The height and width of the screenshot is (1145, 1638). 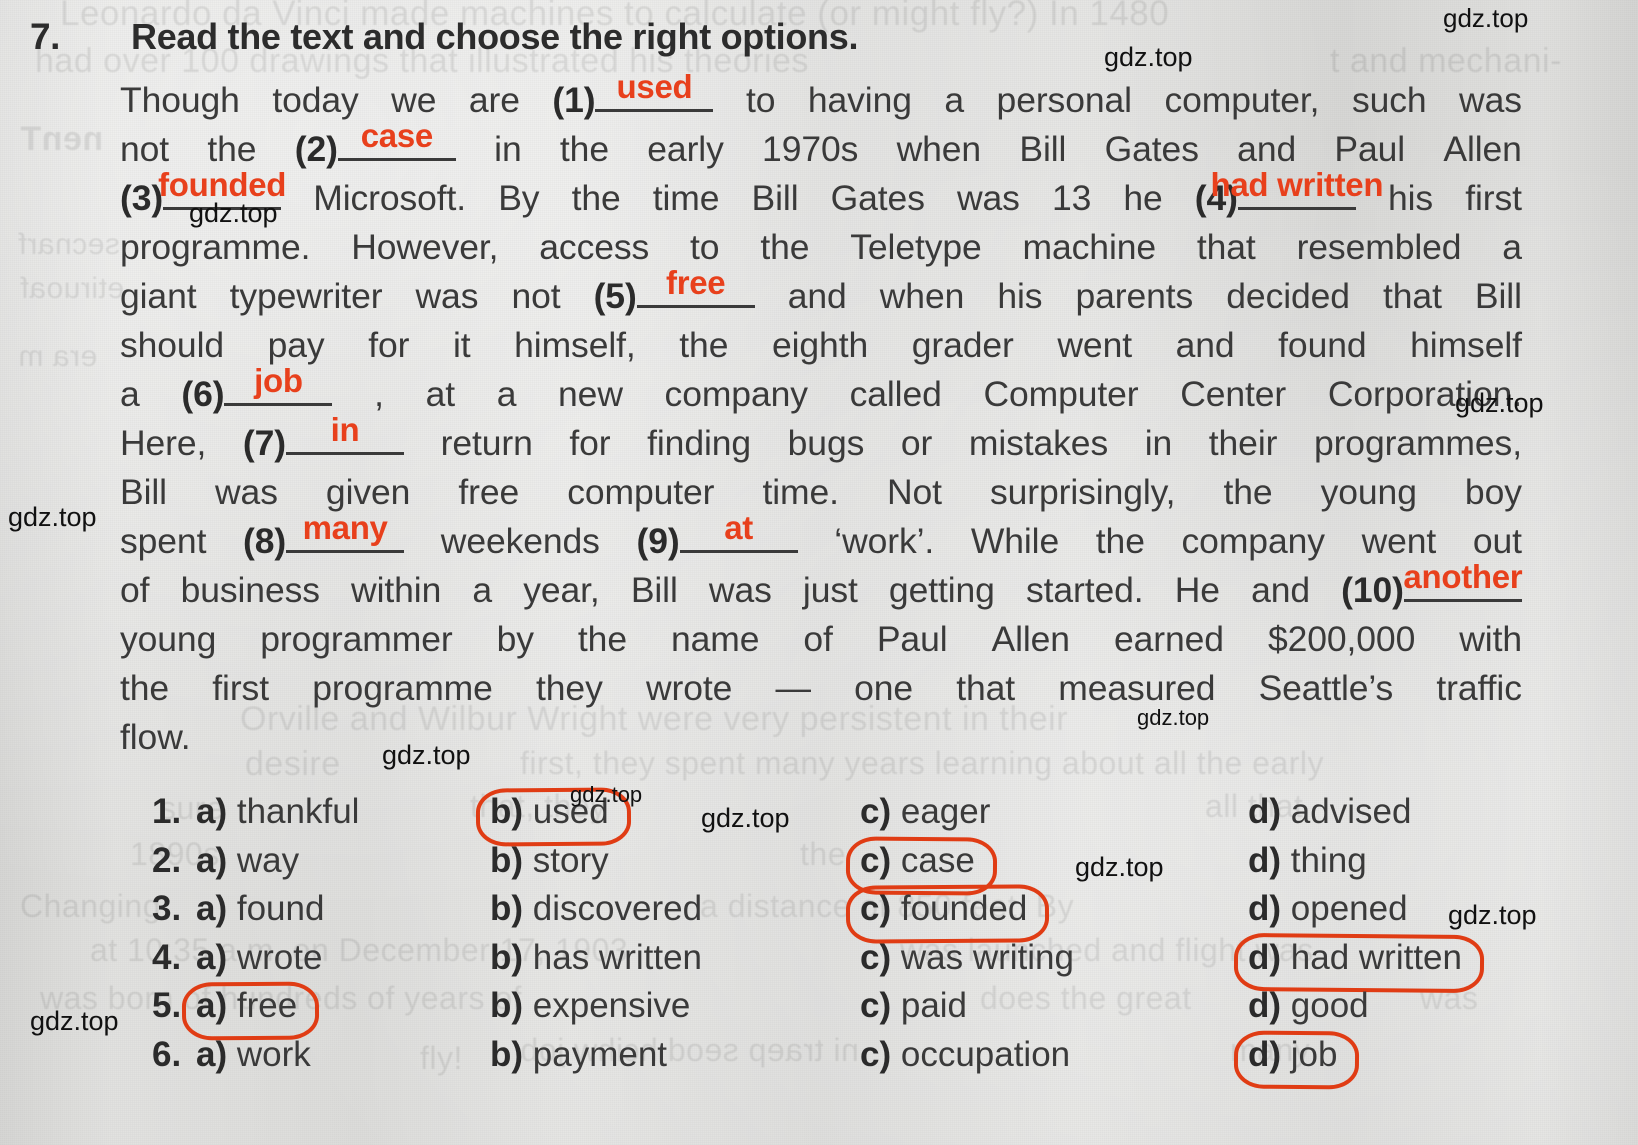 What do you see at coordinates (494, 100) in the screenshot?
I see `passage-word: are` at bounding box center [494, 100].